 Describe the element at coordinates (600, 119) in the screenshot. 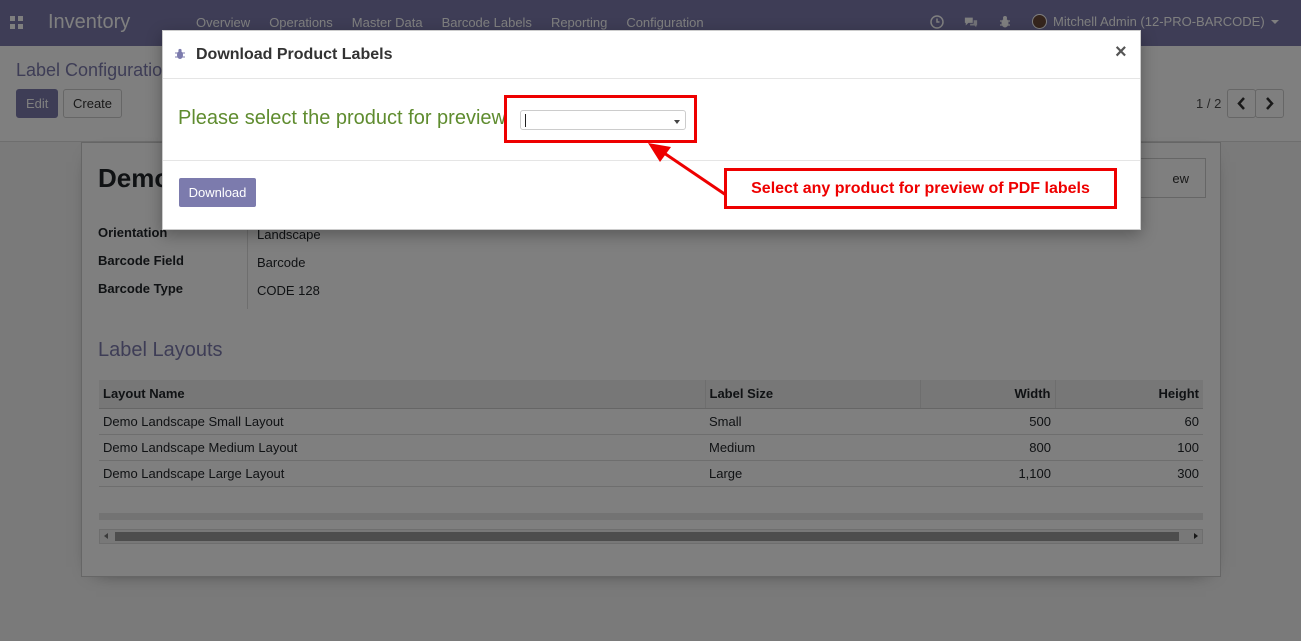

I see `select-highlight-box` at that location.